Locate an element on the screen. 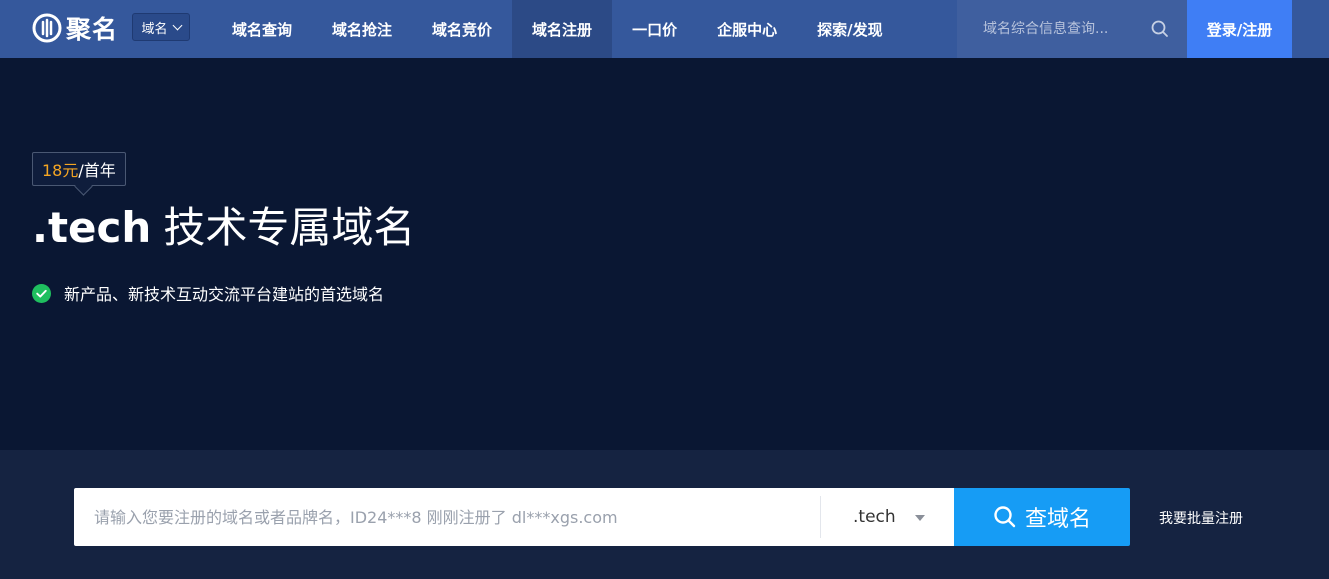 The image size is (1329, 579). tld-select: .tech is located at coordinates (887, 517).